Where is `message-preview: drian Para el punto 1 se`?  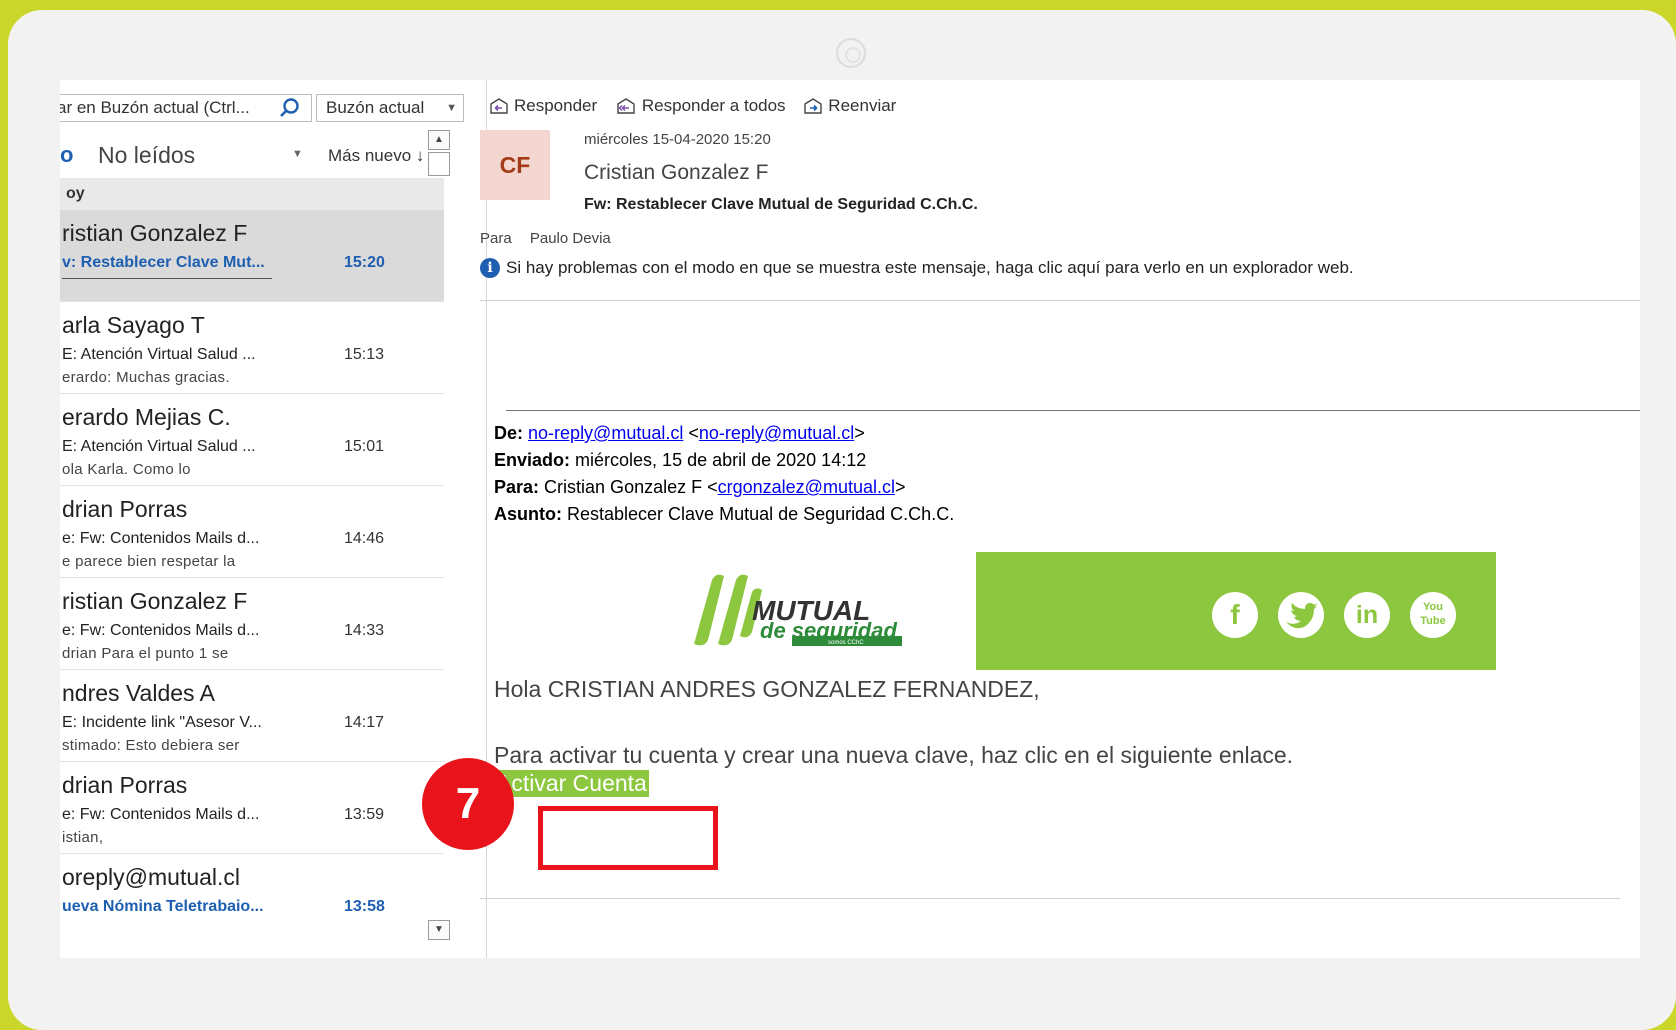 message-preview: drian Para el punto 1 se is located at coordinates (145, 653).